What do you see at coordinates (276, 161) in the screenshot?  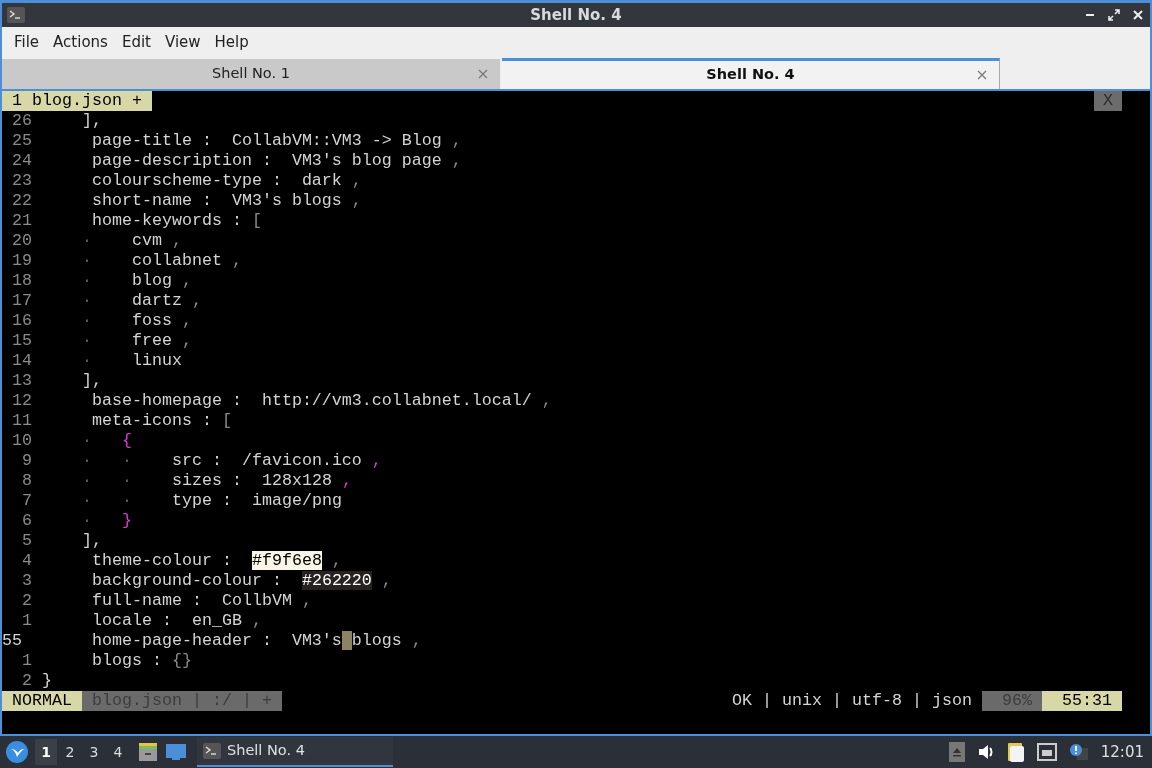 I see `code-line: page-description : VM3's blog page ,` at bounding box center [276, 161].